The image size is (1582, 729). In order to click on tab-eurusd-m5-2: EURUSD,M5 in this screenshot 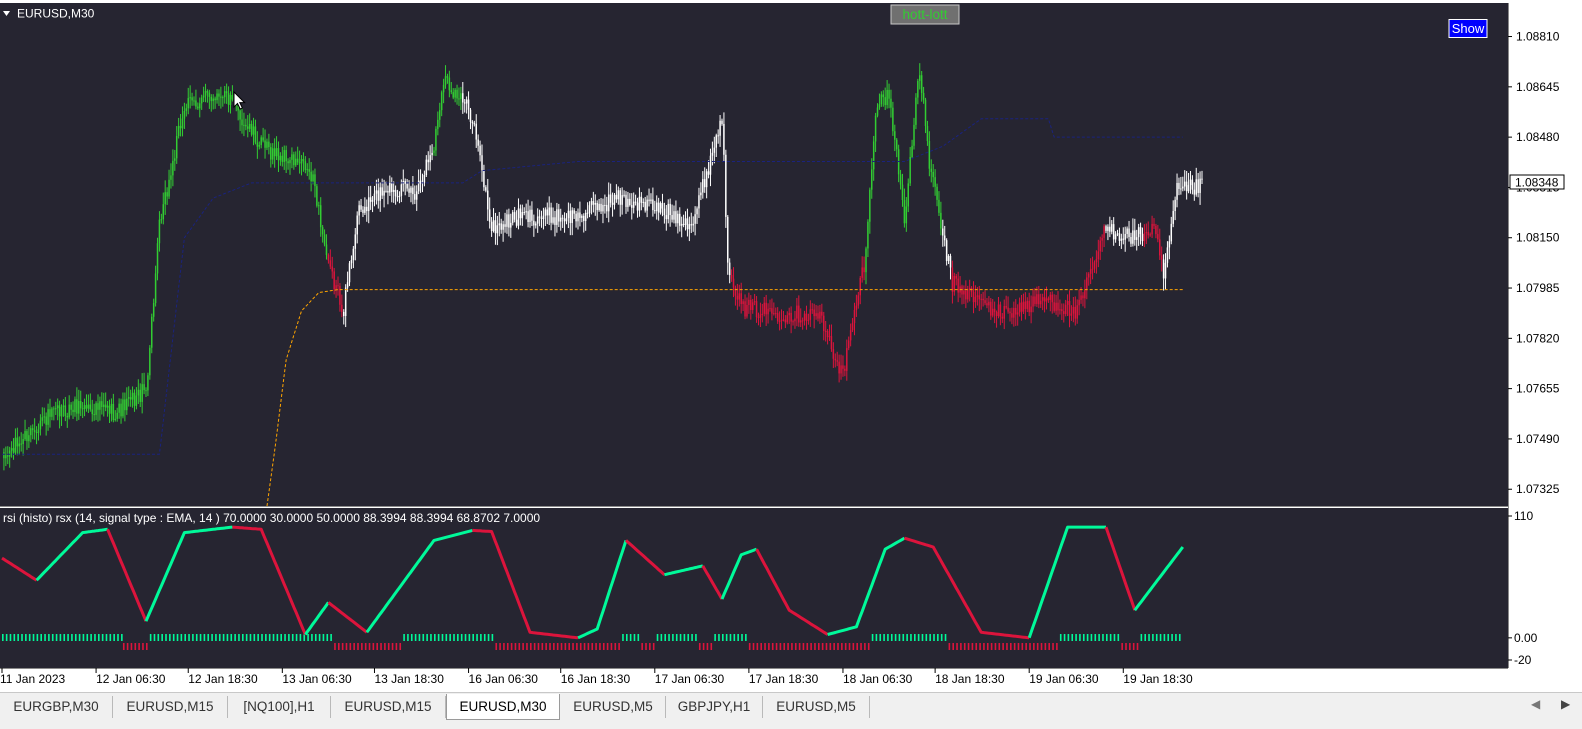, I will do `click(816, 707)`.